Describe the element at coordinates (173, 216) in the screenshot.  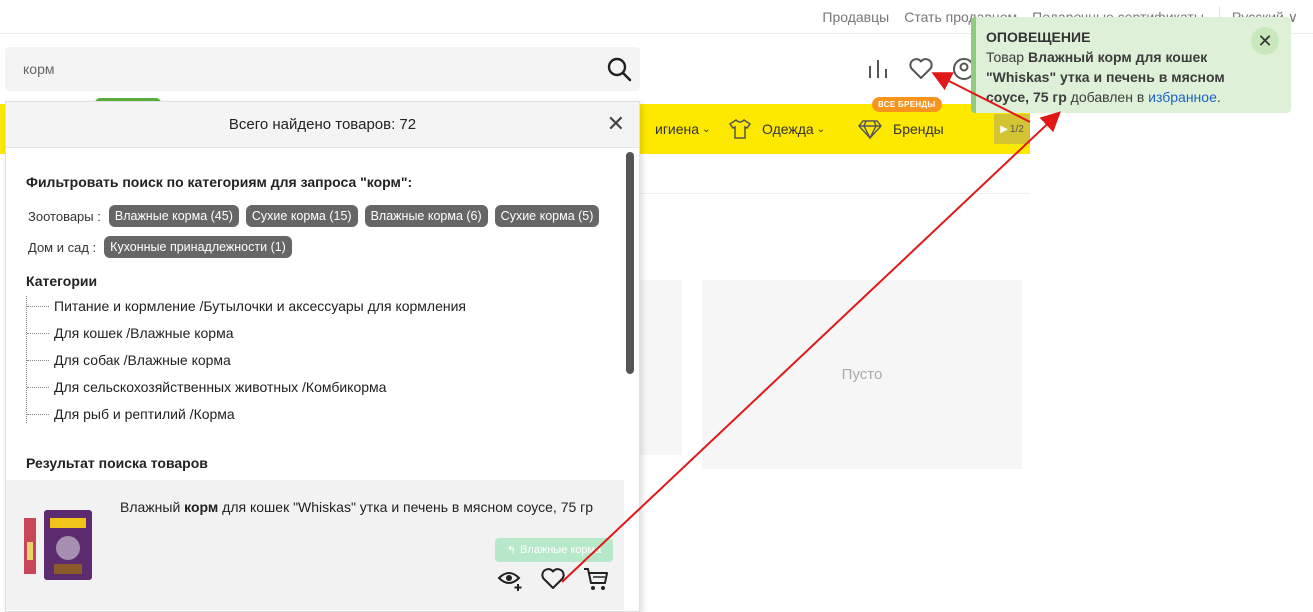
I see `filter-chip: Влажные корма (45)` at that location.